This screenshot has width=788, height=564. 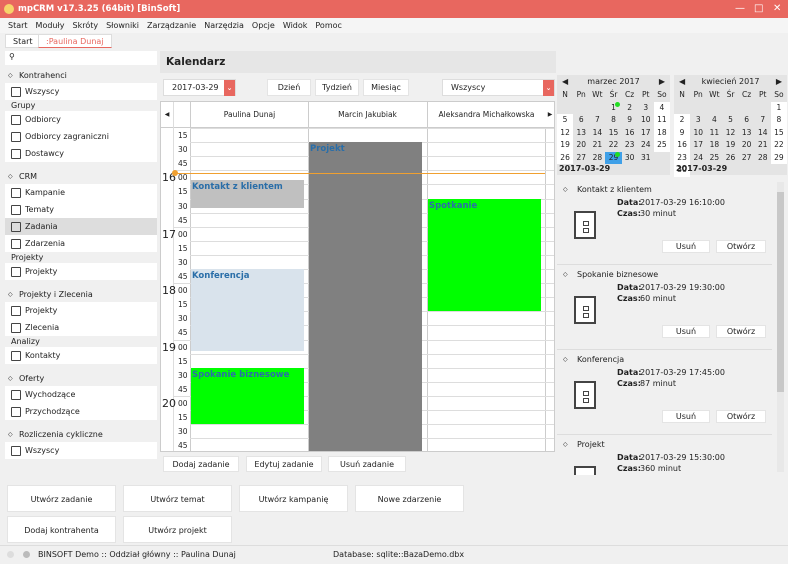 I want to click on sidebar-item-wychodz-ce: Wychodzące, so click(x=81, y=394).